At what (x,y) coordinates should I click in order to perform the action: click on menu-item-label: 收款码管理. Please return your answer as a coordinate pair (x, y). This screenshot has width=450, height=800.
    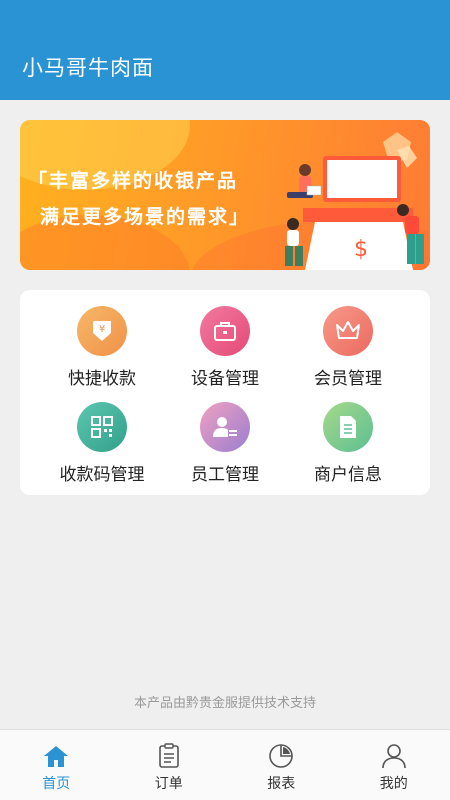
    Looking at the image, I should click on (102, 475).